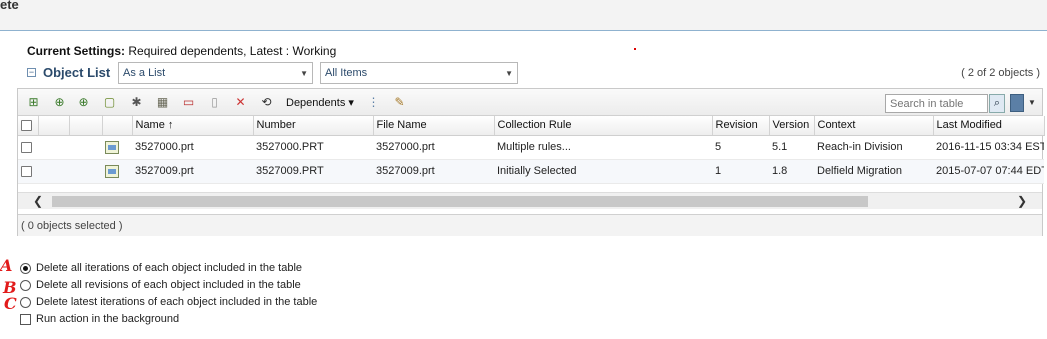 This screenshot has width=1047, height=339. I want to click on cell-last-modified: 2016-11-15 03:34 EST, so click(988, 147).